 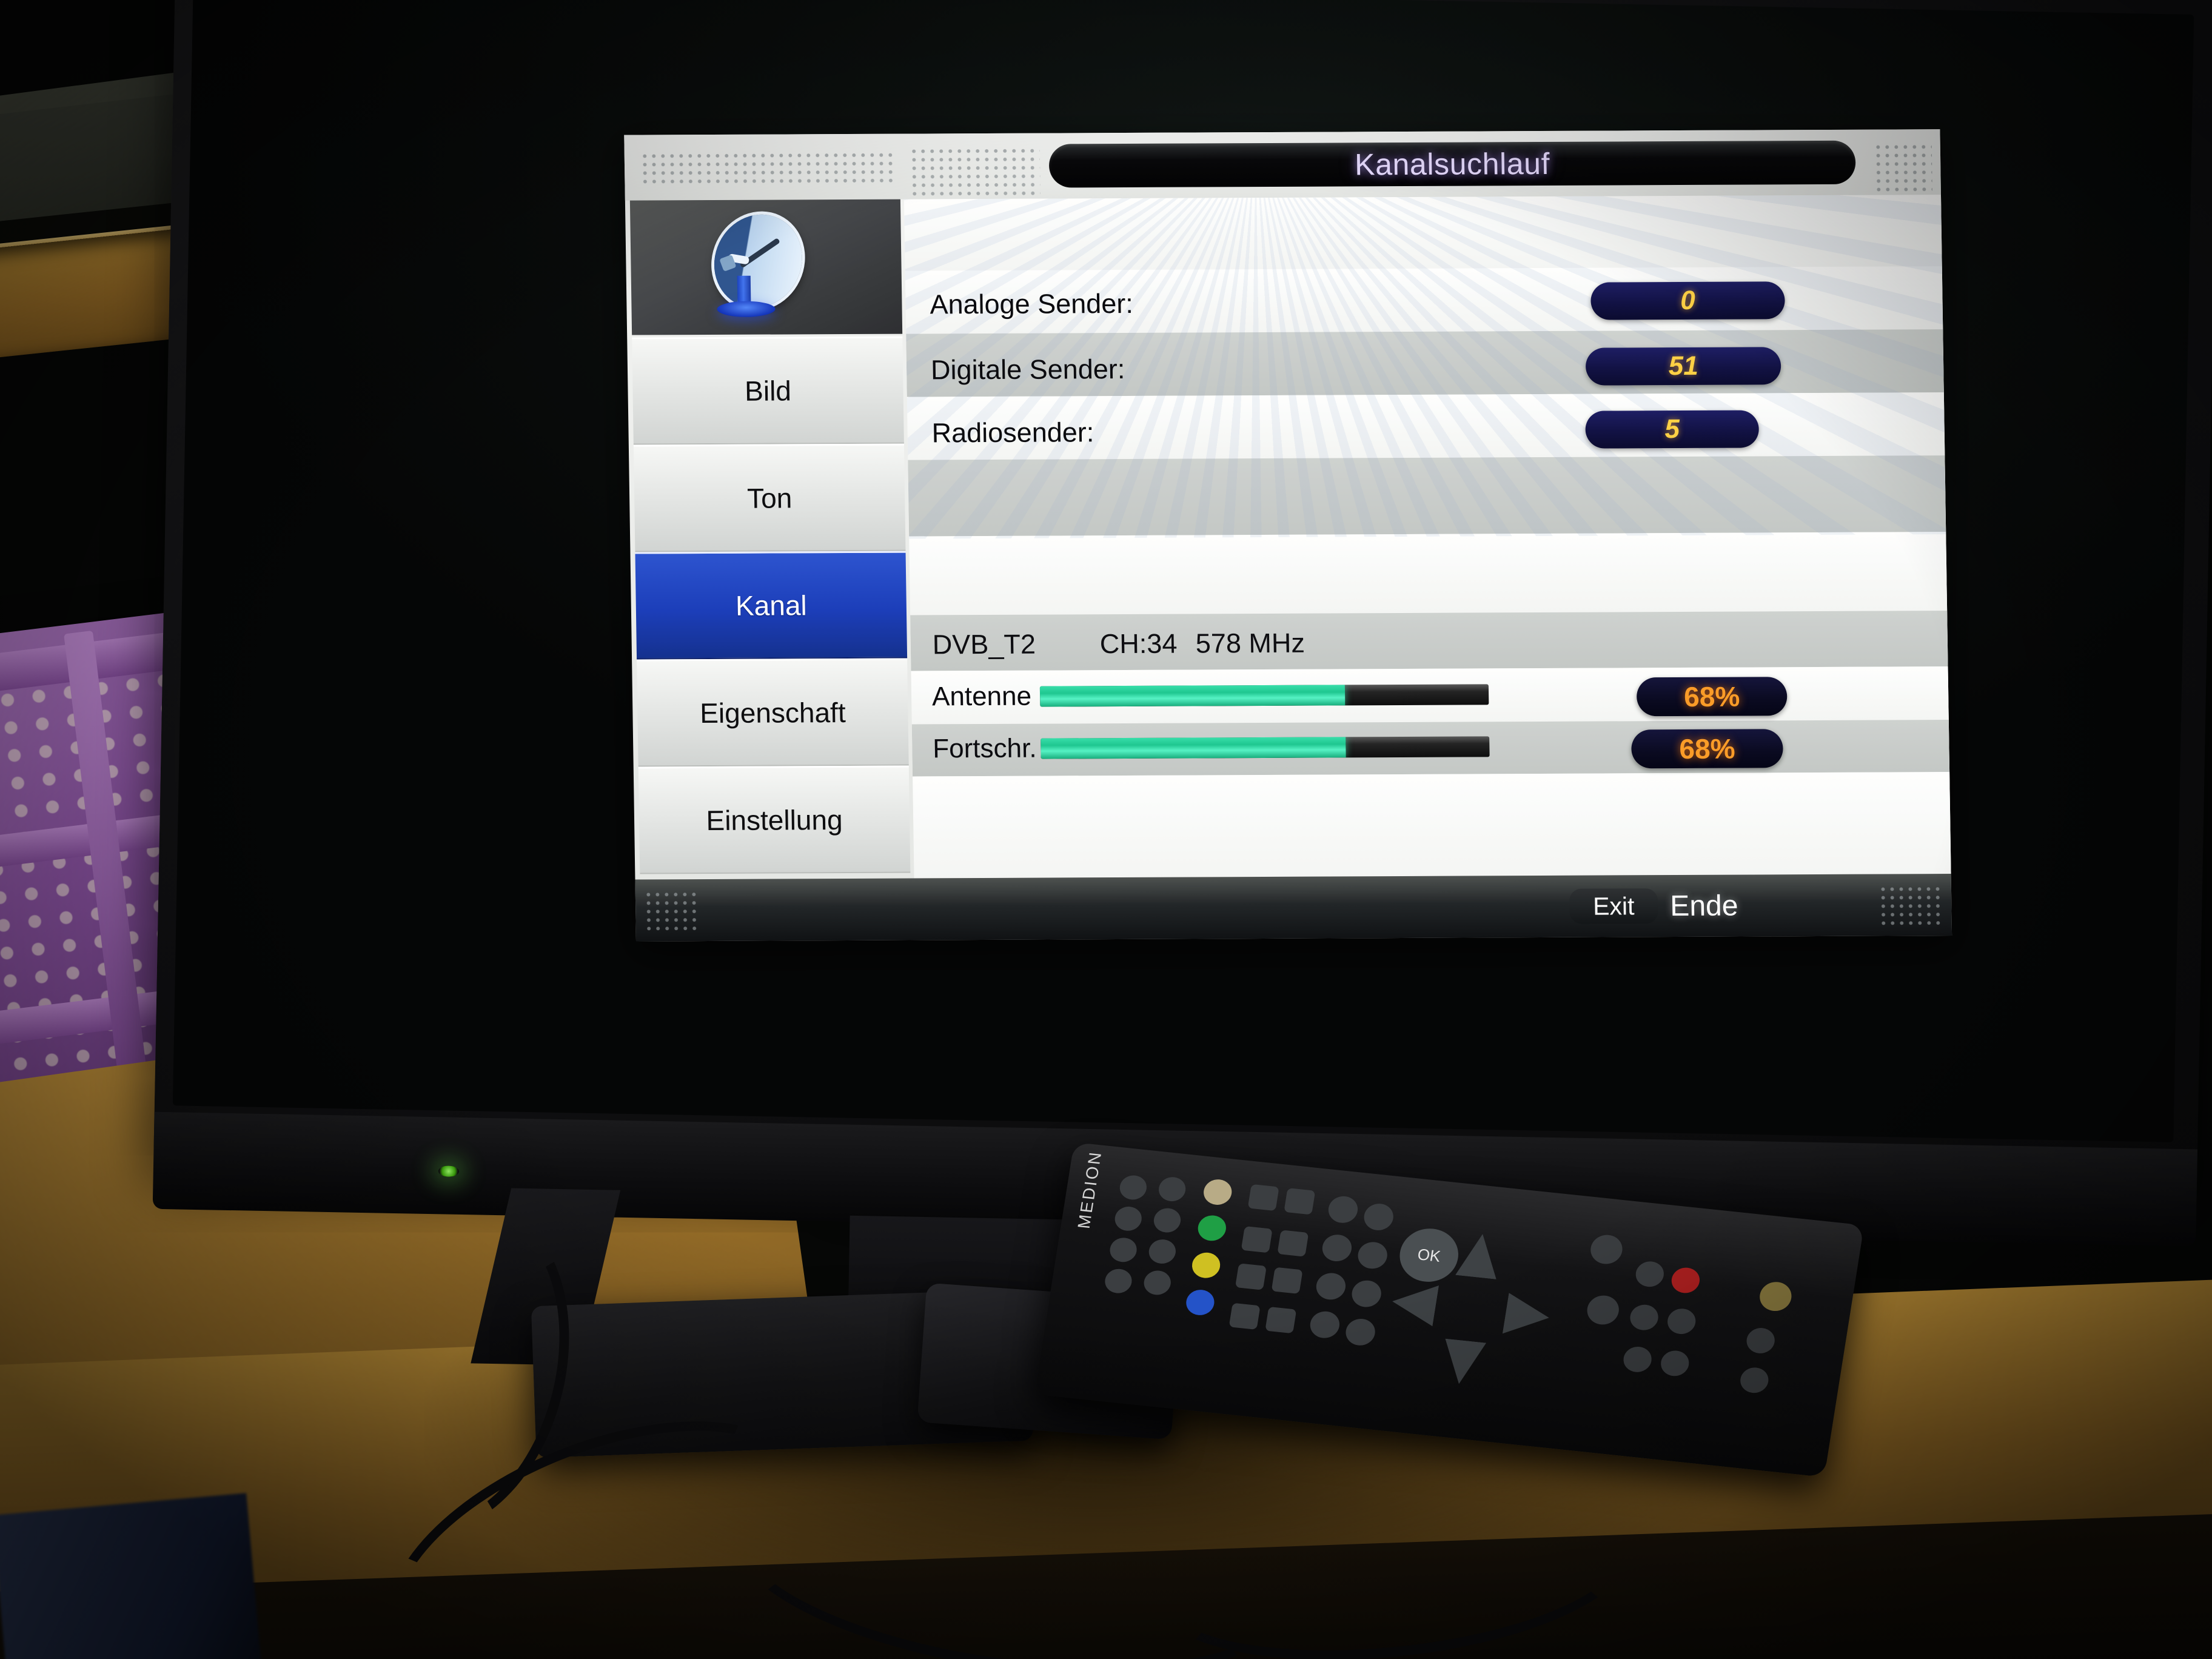 I want to click on counter-label: Analoge Sender:, so click(x=1032, y=303).